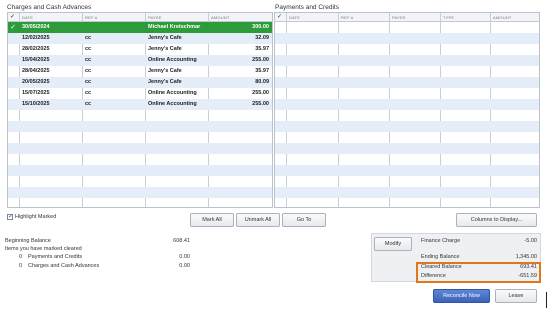  Describe the element at coordinates (36, 27) in the screenshot. I see `date-cell: 30/05/2024` at that location.